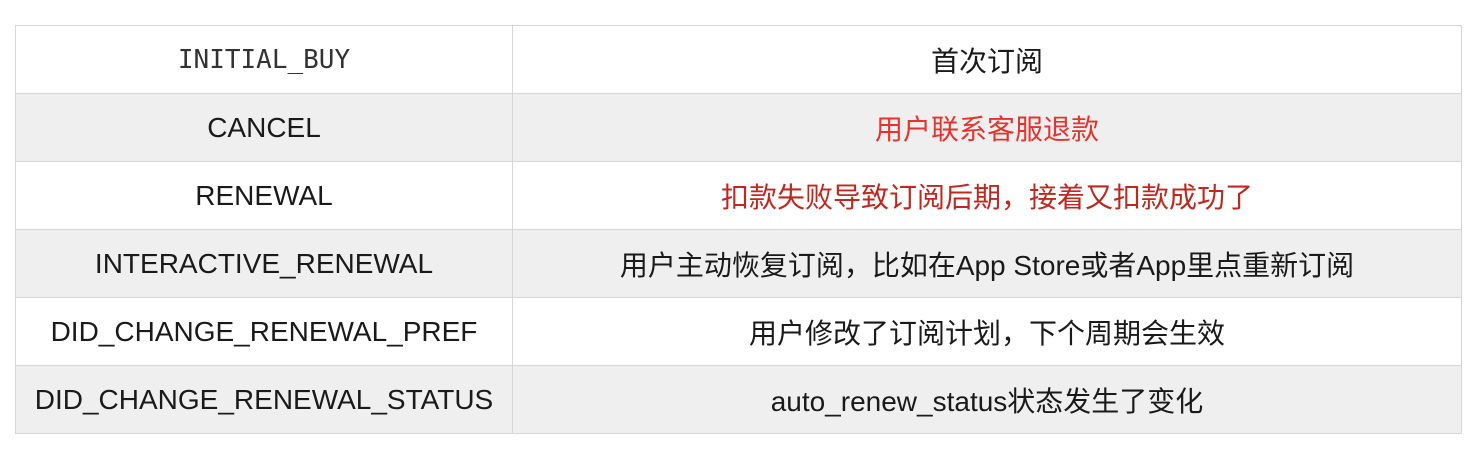  What do you see at coordinates (987, 331) in the screenshot?
I see `description-cell: 用户修改了订阅计划，下个周期会生效` at bounding box center [987, 331].